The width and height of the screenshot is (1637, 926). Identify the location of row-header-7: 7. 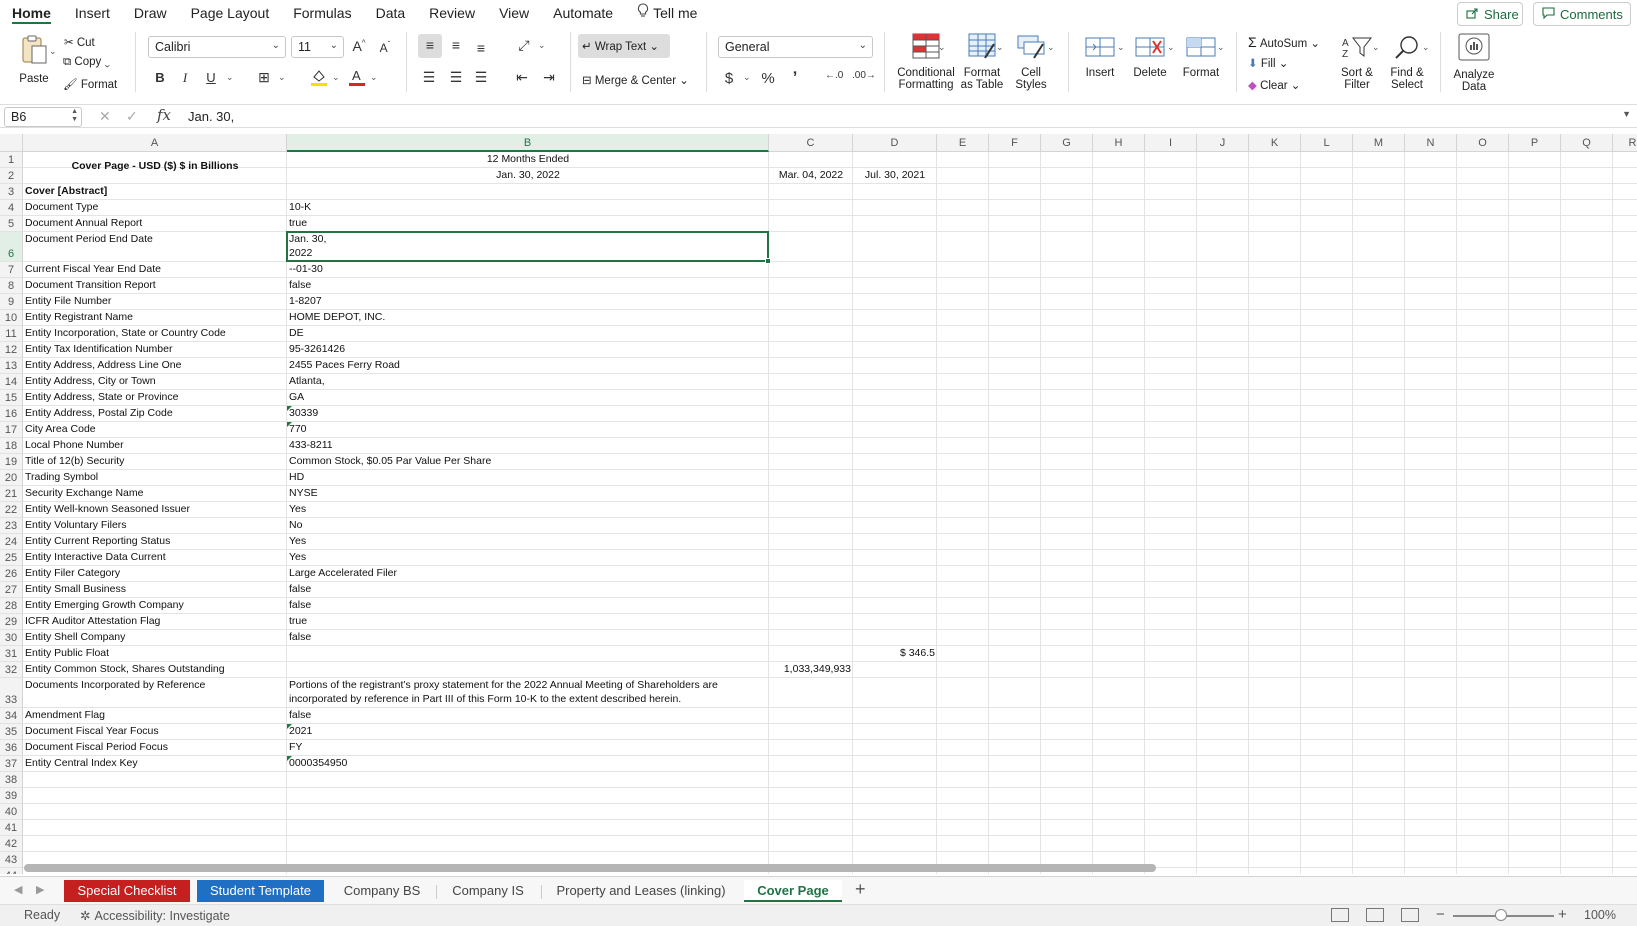
(11, 270).